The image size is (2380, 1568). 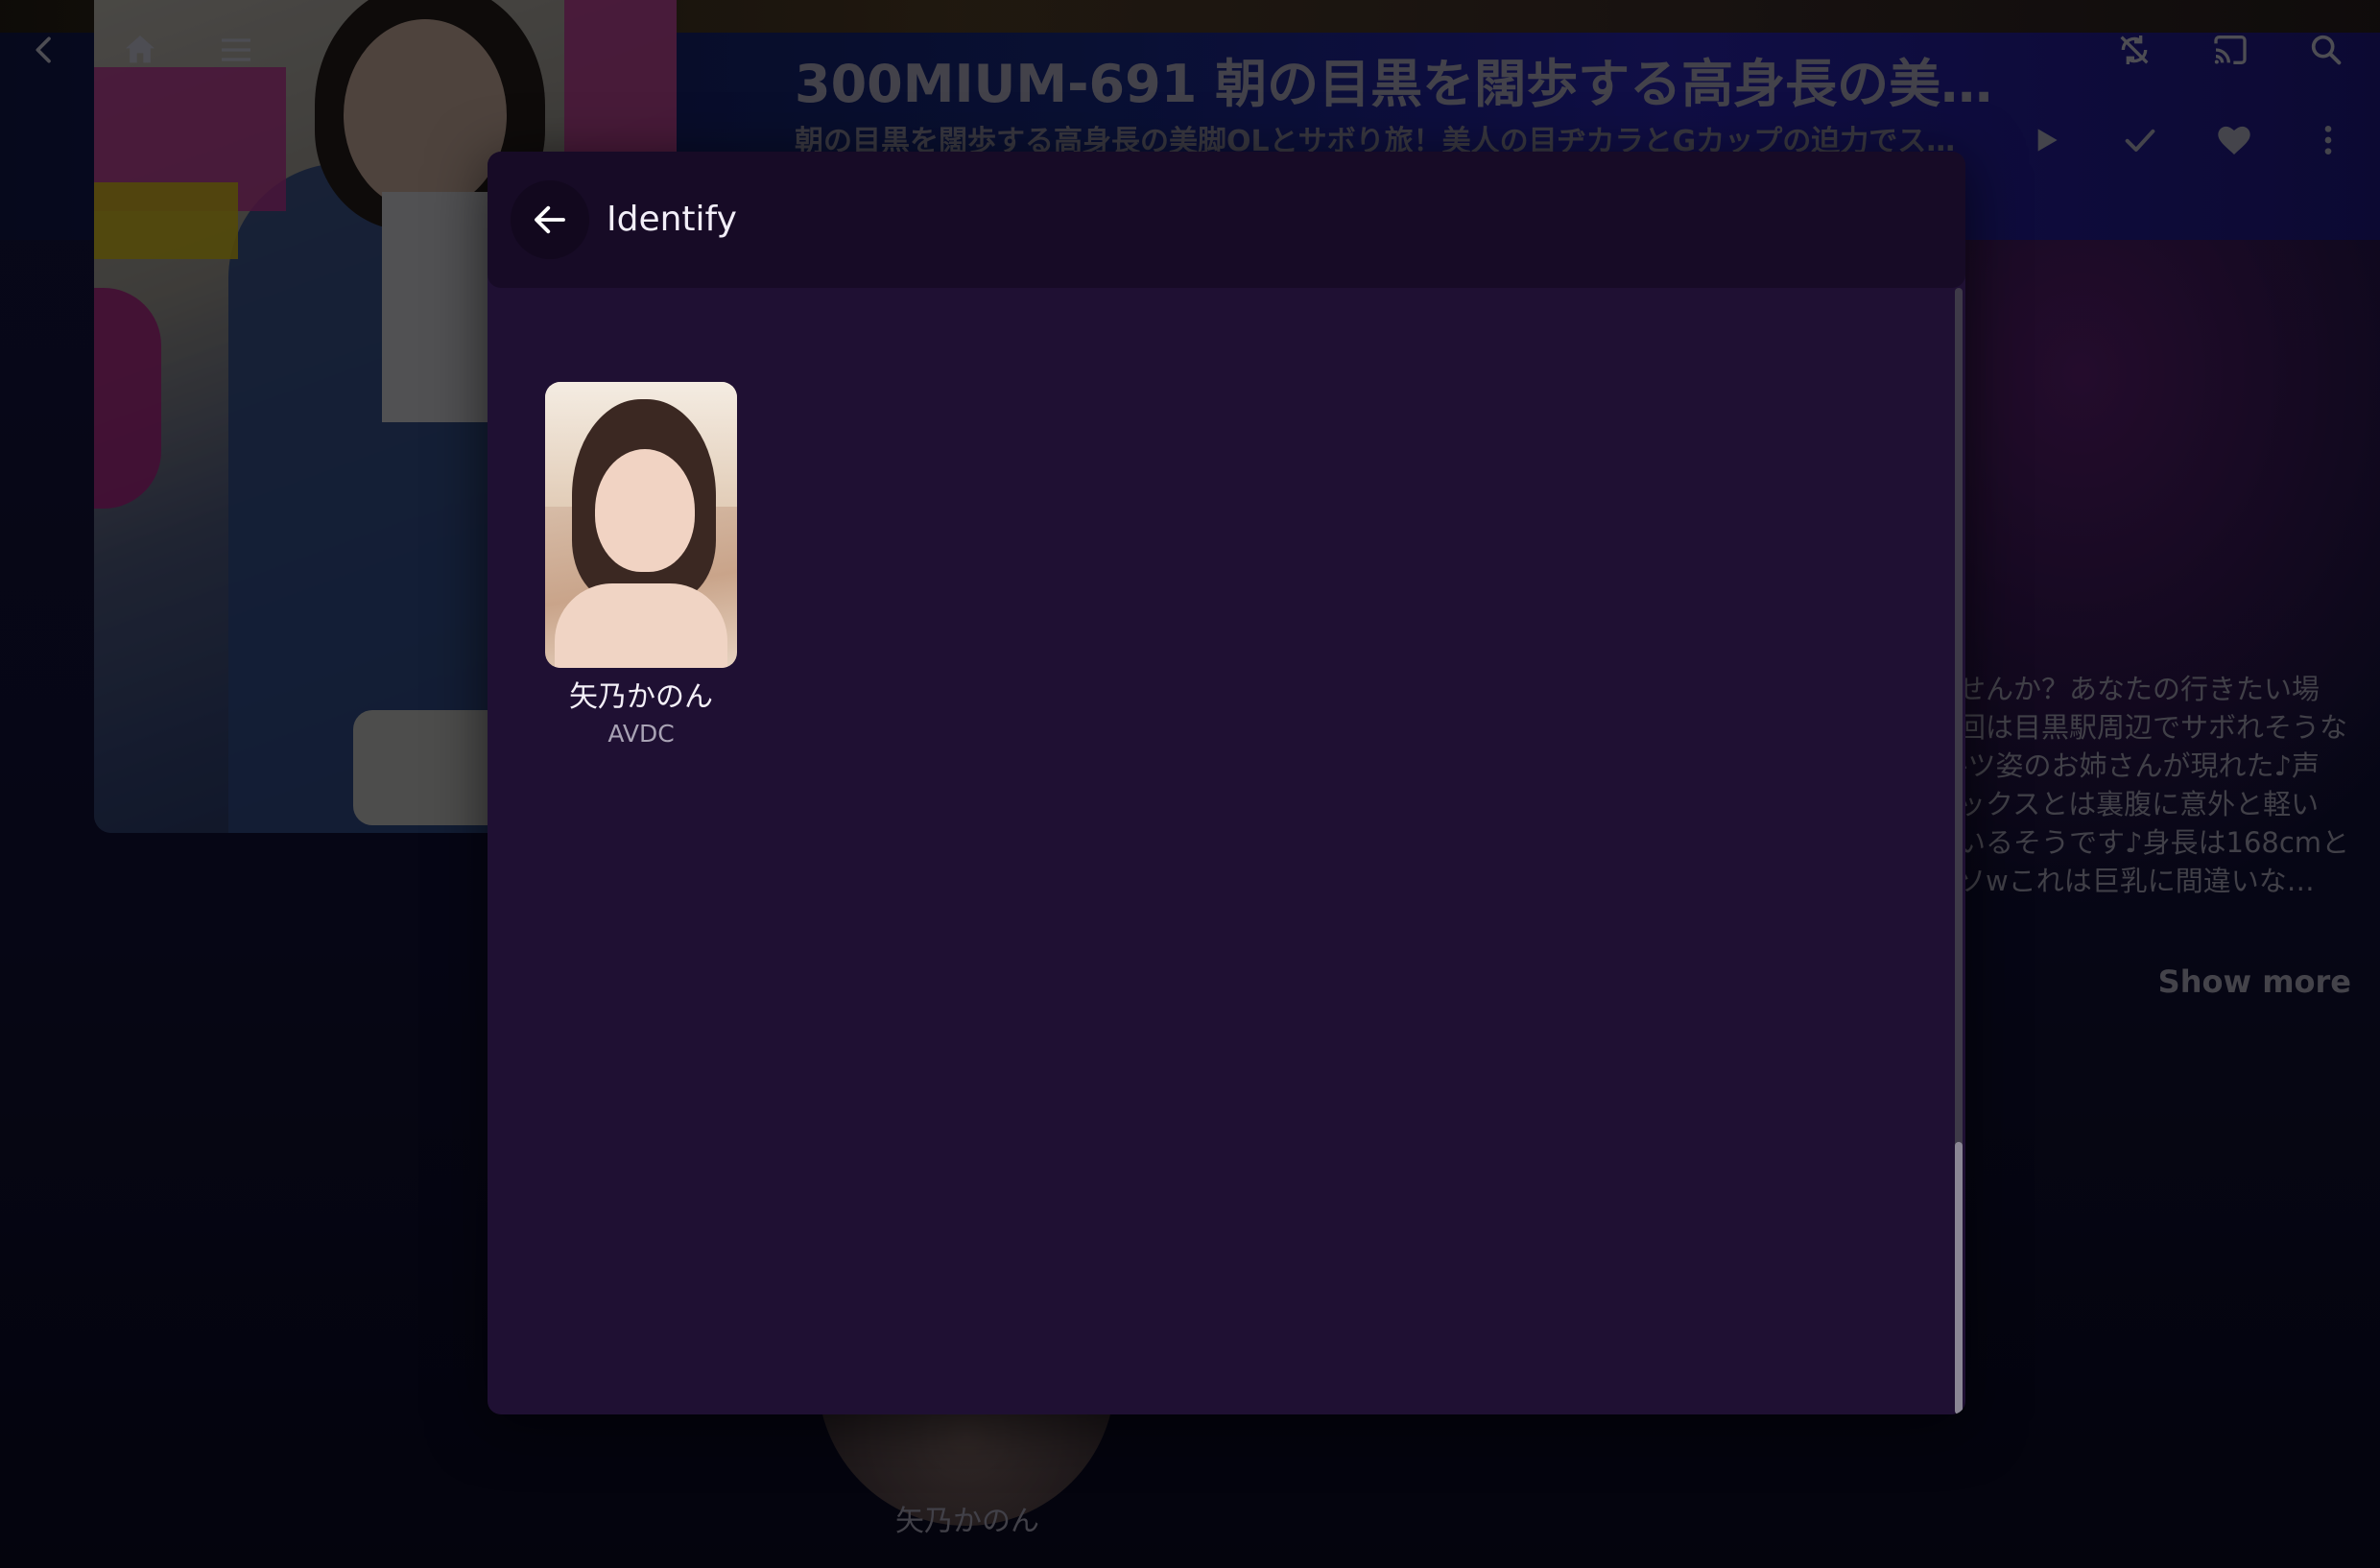 I want to click on dialog-back-button, so click(x=550, y=219).